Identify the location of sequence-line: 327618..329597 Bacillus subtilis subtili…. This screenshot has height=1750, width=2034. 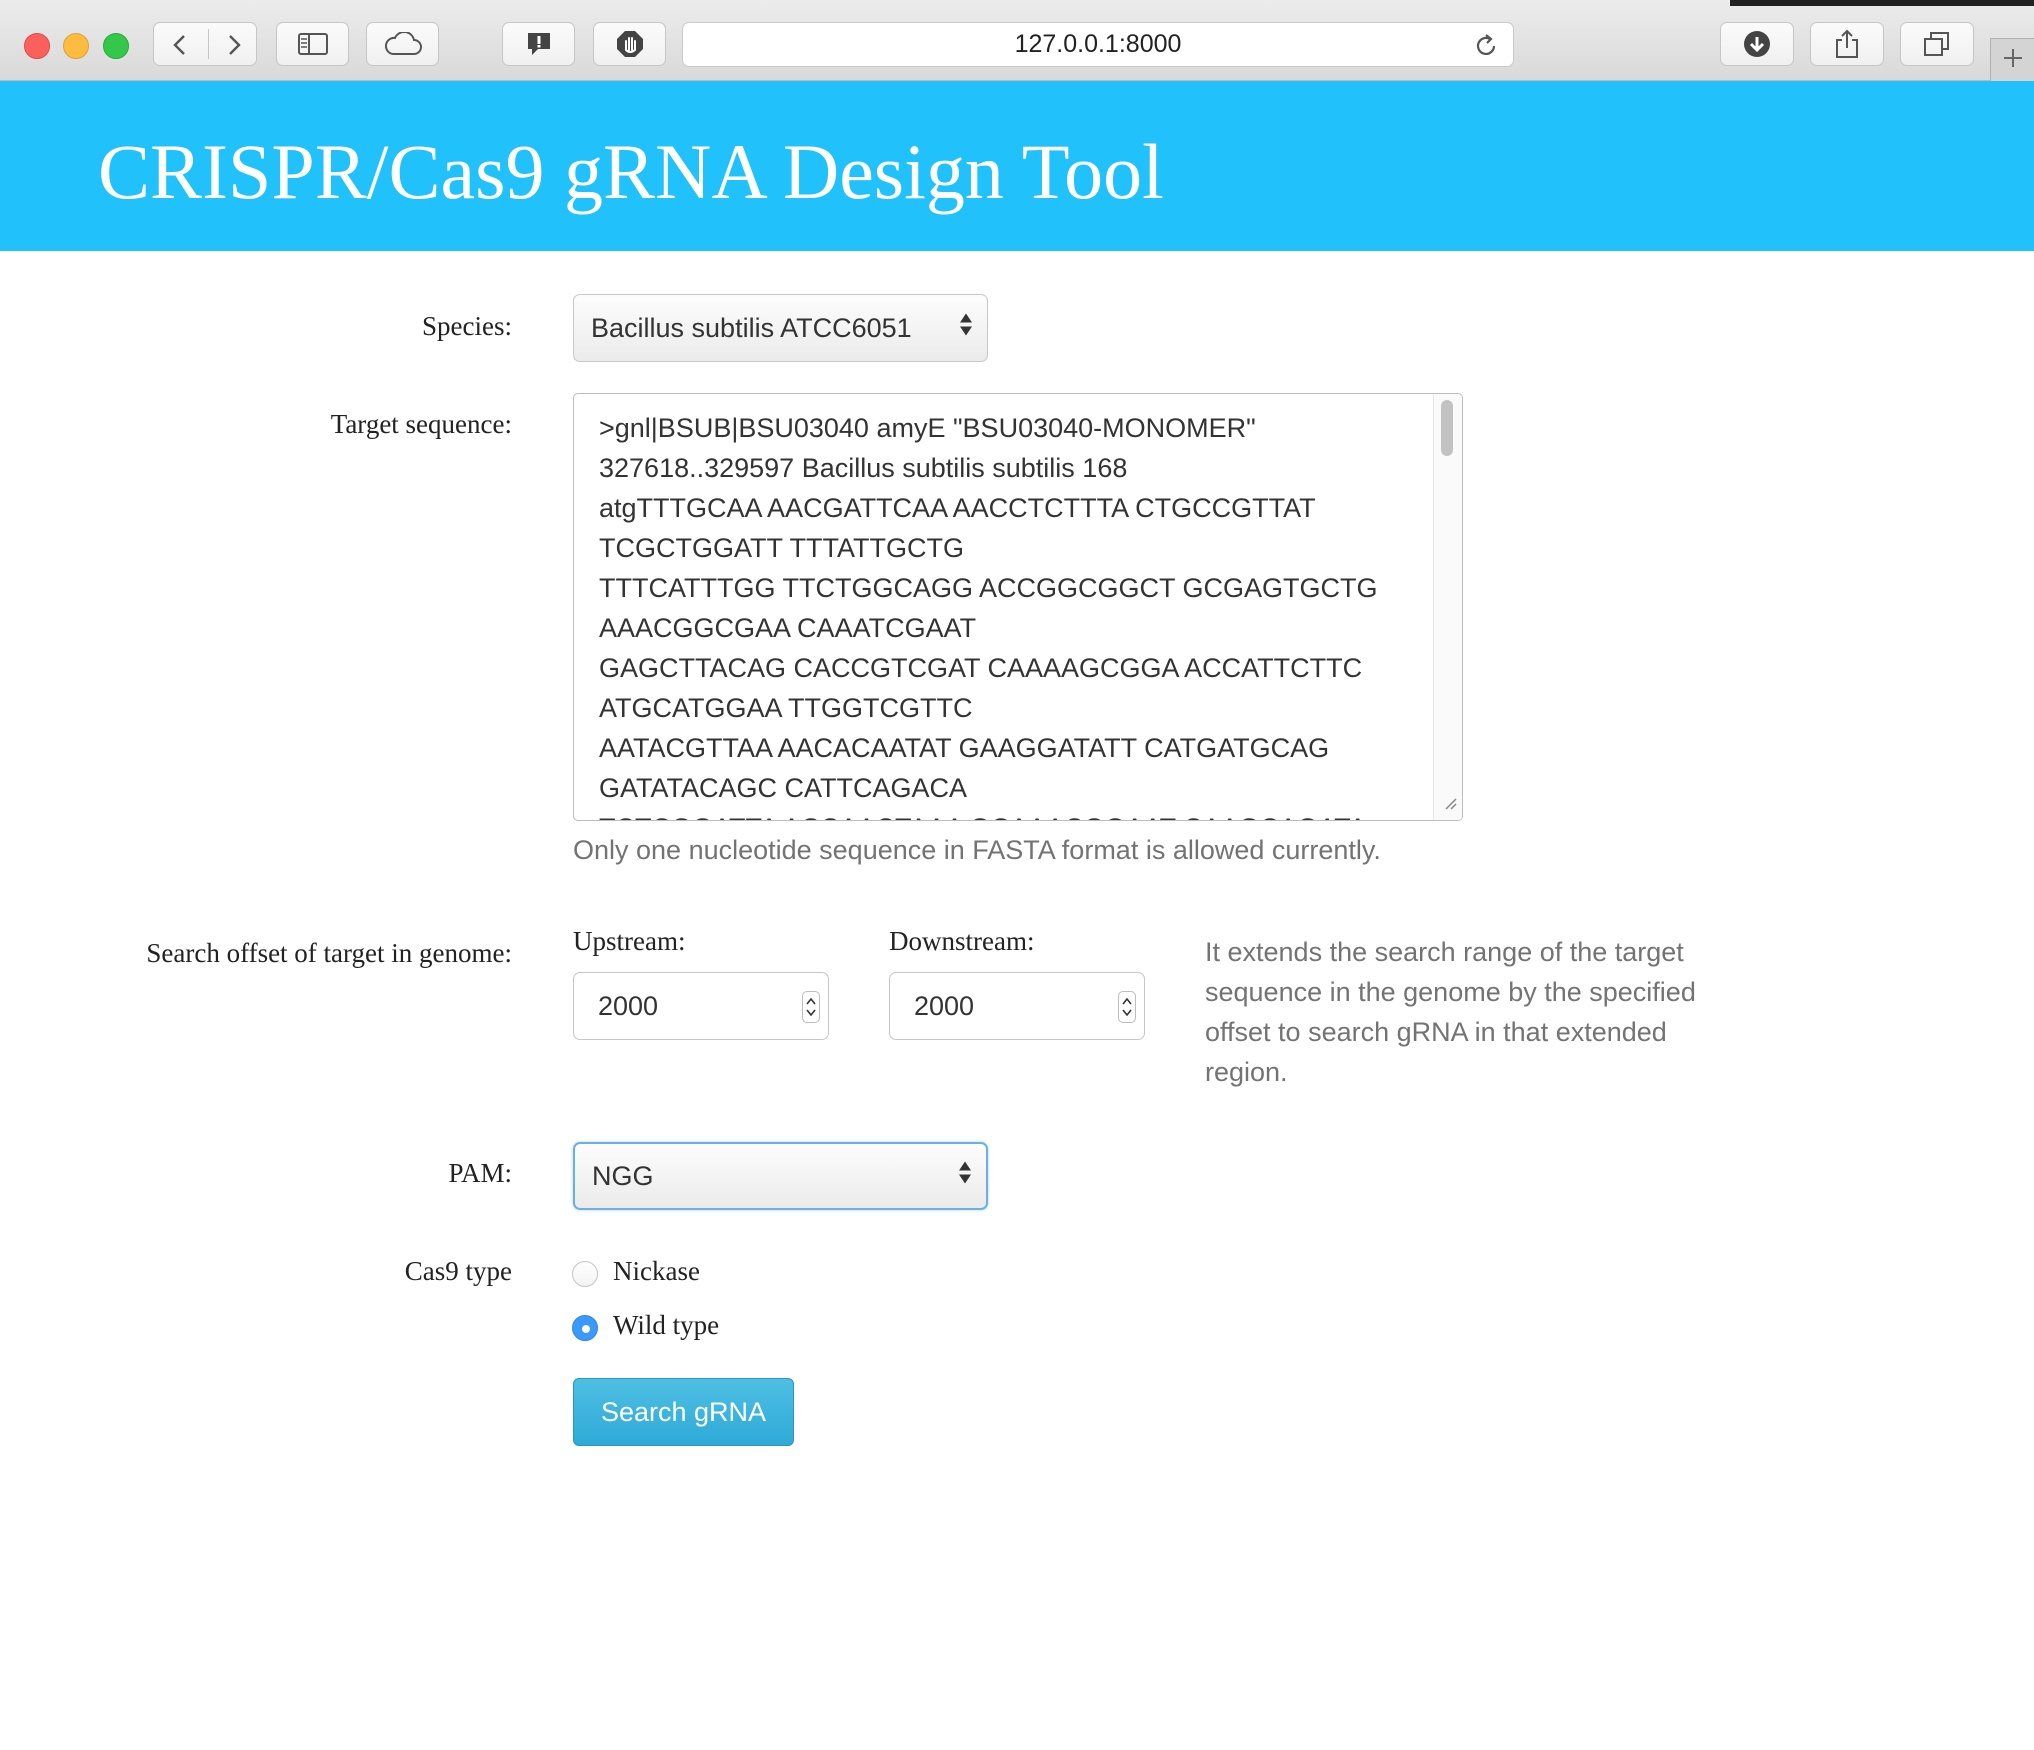
(863, 468).